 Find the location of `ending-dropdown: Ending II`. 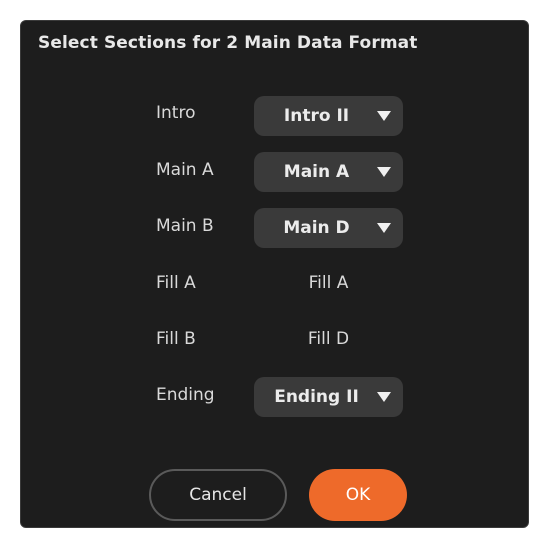

ending-dropdown: Ending II is located at coordinates (328, 397).